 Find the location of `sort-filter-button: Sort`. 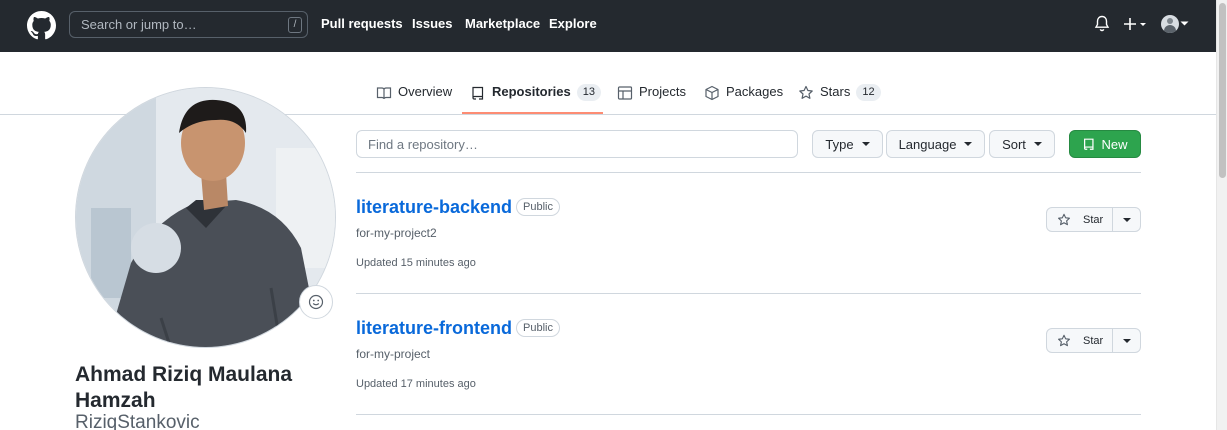

sort-filter-button: Sort is located at coordinates (1022, 144).